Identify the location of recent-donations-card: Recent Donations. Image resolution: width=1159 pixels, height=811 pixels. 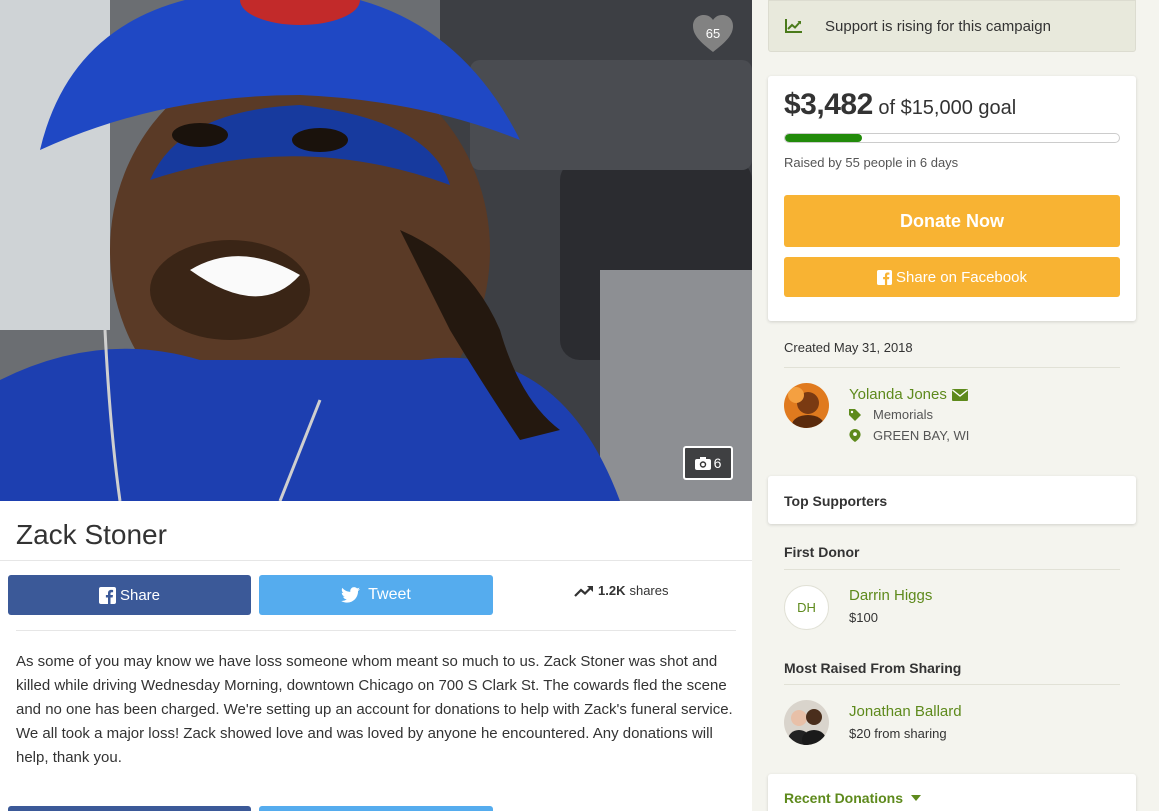
(952, 792).